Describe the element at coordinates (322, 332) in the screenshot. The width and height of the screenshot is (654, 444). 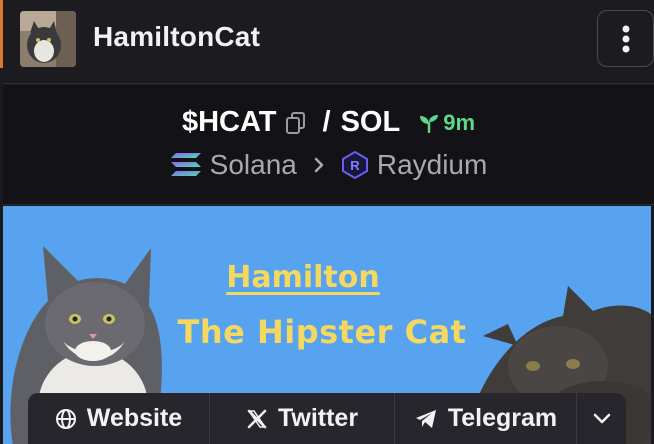
I see `banner-title-line2: The Hipster Cat` at that location.